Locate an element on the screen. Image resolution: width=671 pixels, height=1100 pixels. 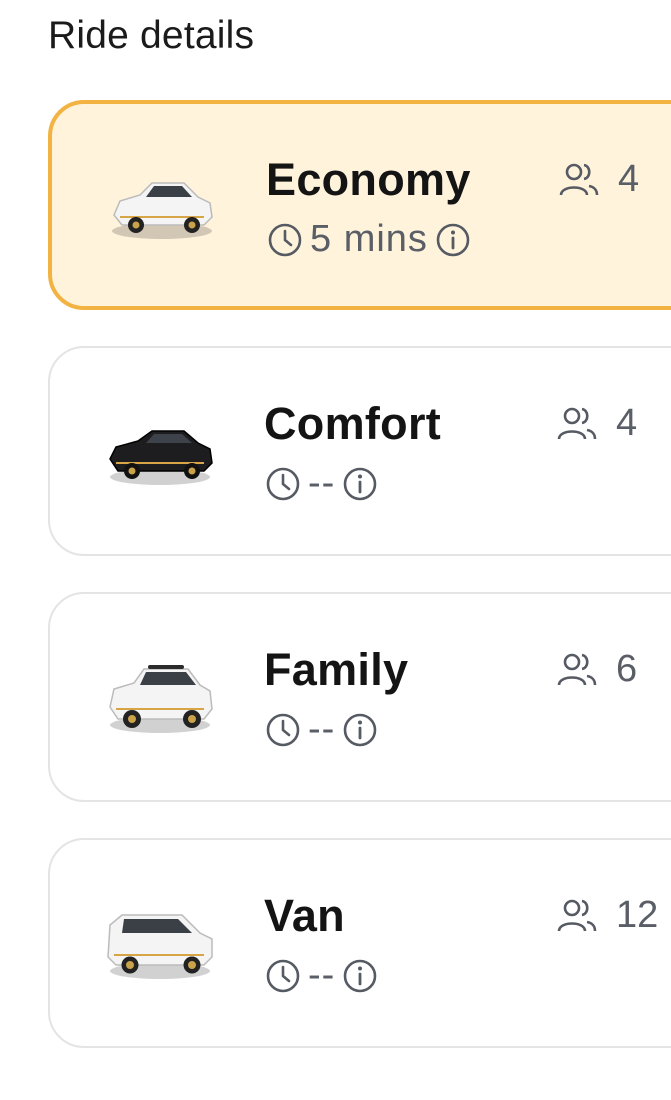
ride-seats: 12 is located at coordinates (637, 915).